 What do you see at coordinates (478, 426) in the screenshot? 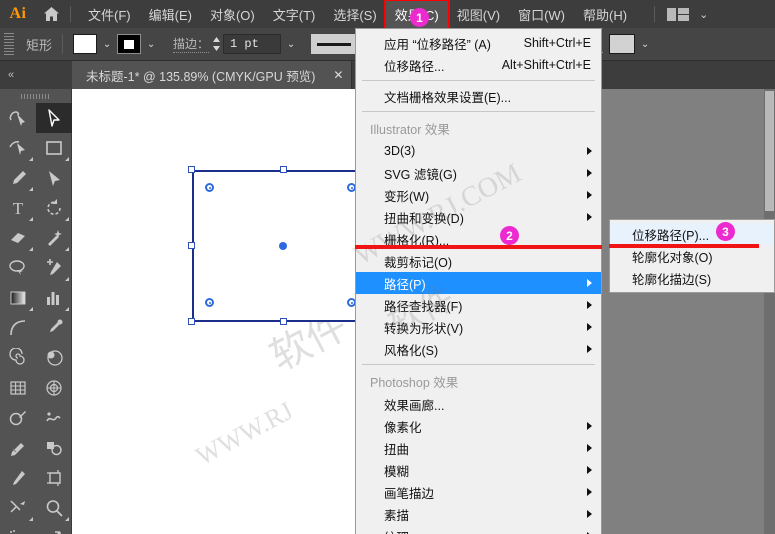
I see `menu-item-pixelate: 像素化` at bounding box center [478, 426].